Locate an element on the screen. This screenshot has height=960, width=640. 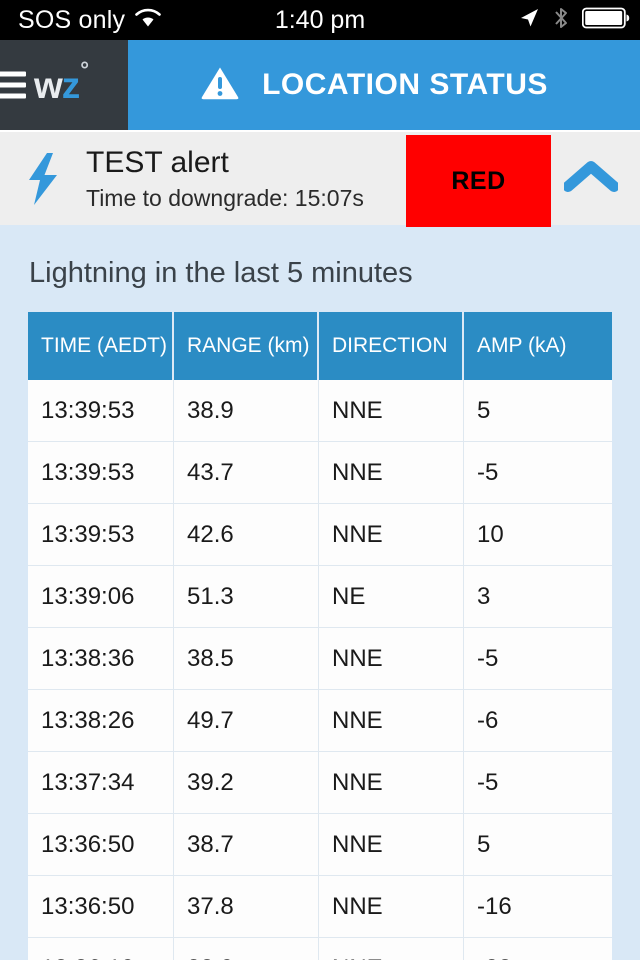
alert-bar: TEST alert Time to downgrade: 15:07s RED is located at coordinates (320, 178).